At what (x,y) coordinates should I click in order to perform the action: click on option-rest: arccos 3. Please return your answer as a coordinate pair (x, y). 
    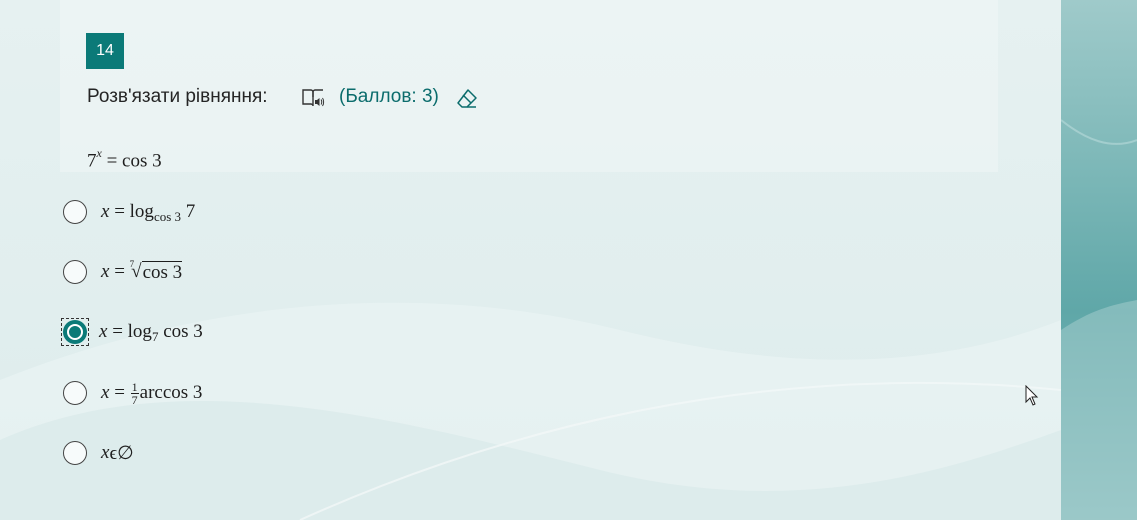
    Looking at the image, I should click on (171, 392).